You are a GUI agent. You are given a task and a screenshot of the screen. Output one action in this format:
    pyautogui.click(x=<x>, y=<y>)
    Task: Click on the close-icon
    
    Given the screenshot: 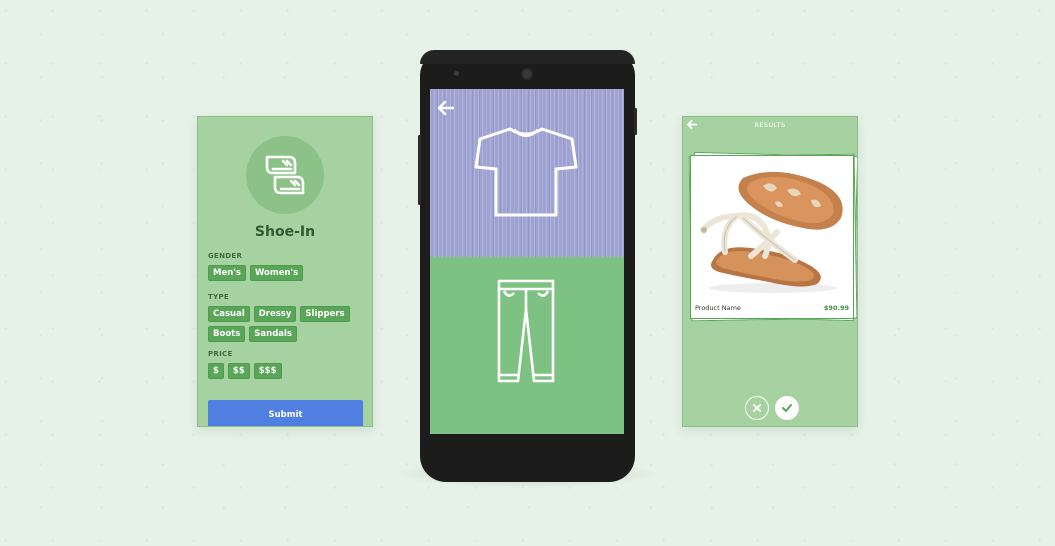 What is the action you would take?
    pyautogui.click(x=757, y=408)
    